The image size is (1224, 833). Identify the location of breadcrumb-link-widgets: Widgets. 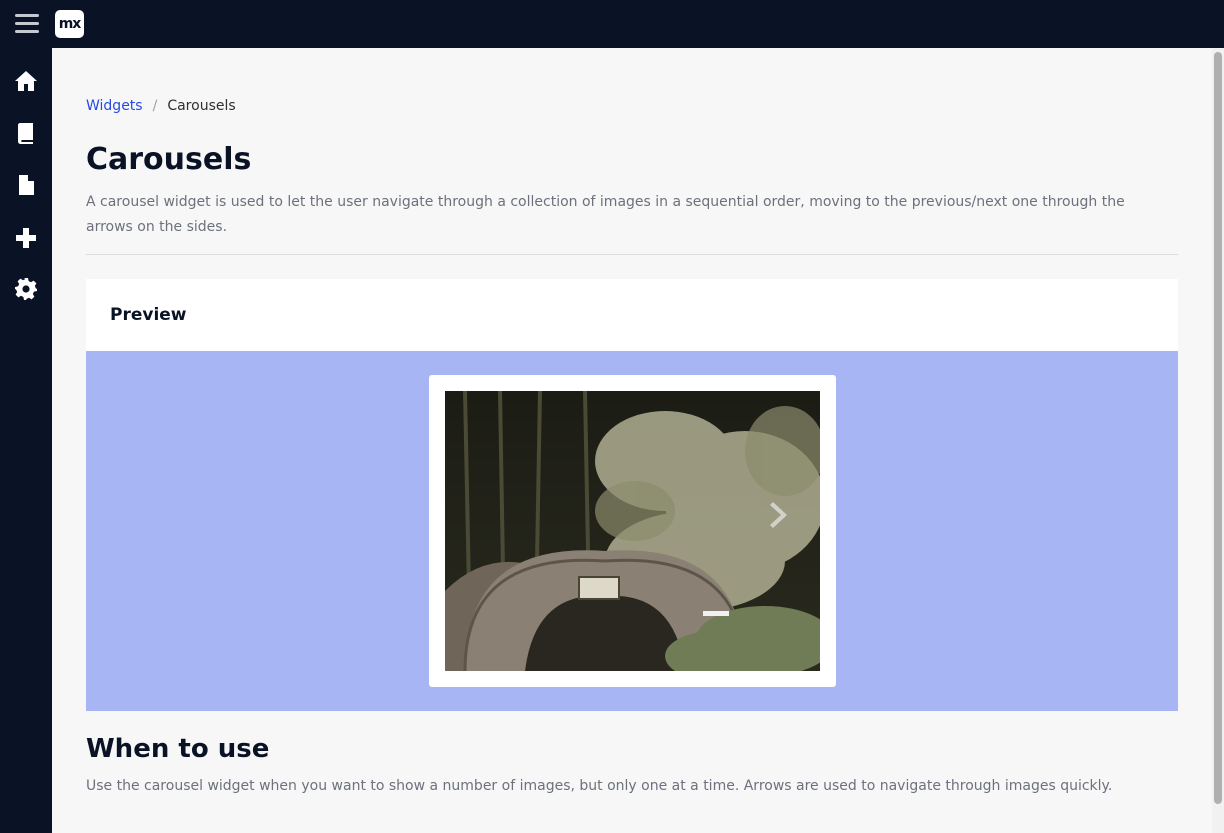
(114, 106).